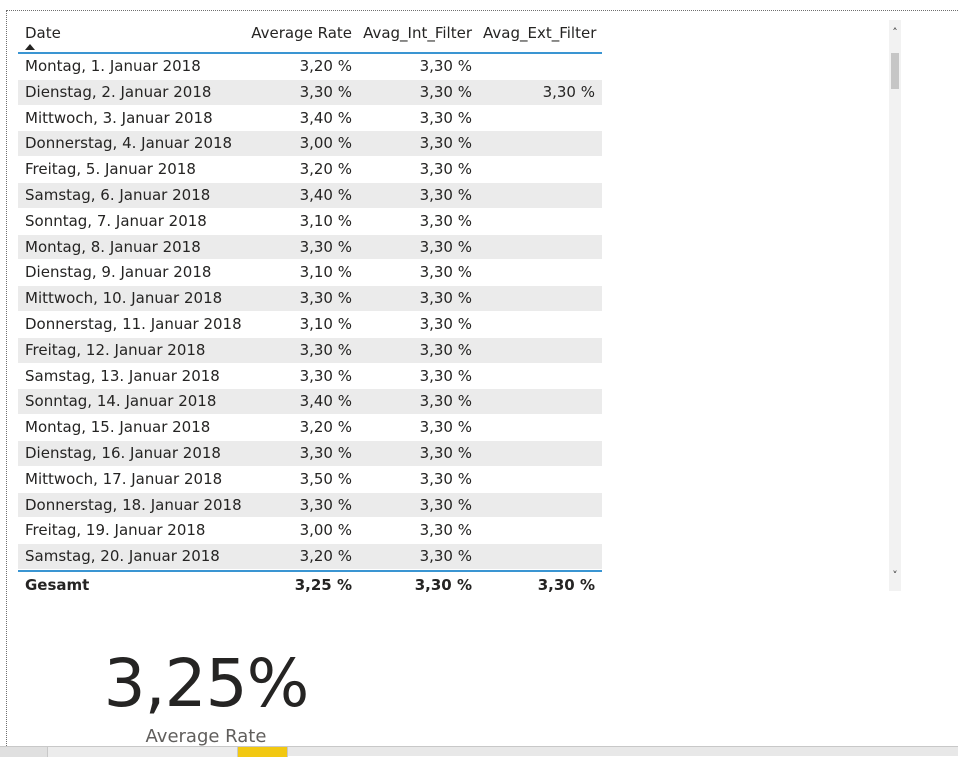  I want to click on table-row: Montag, 15. Januar 2018 3,20 % 3,30 %, so click(310, 428).